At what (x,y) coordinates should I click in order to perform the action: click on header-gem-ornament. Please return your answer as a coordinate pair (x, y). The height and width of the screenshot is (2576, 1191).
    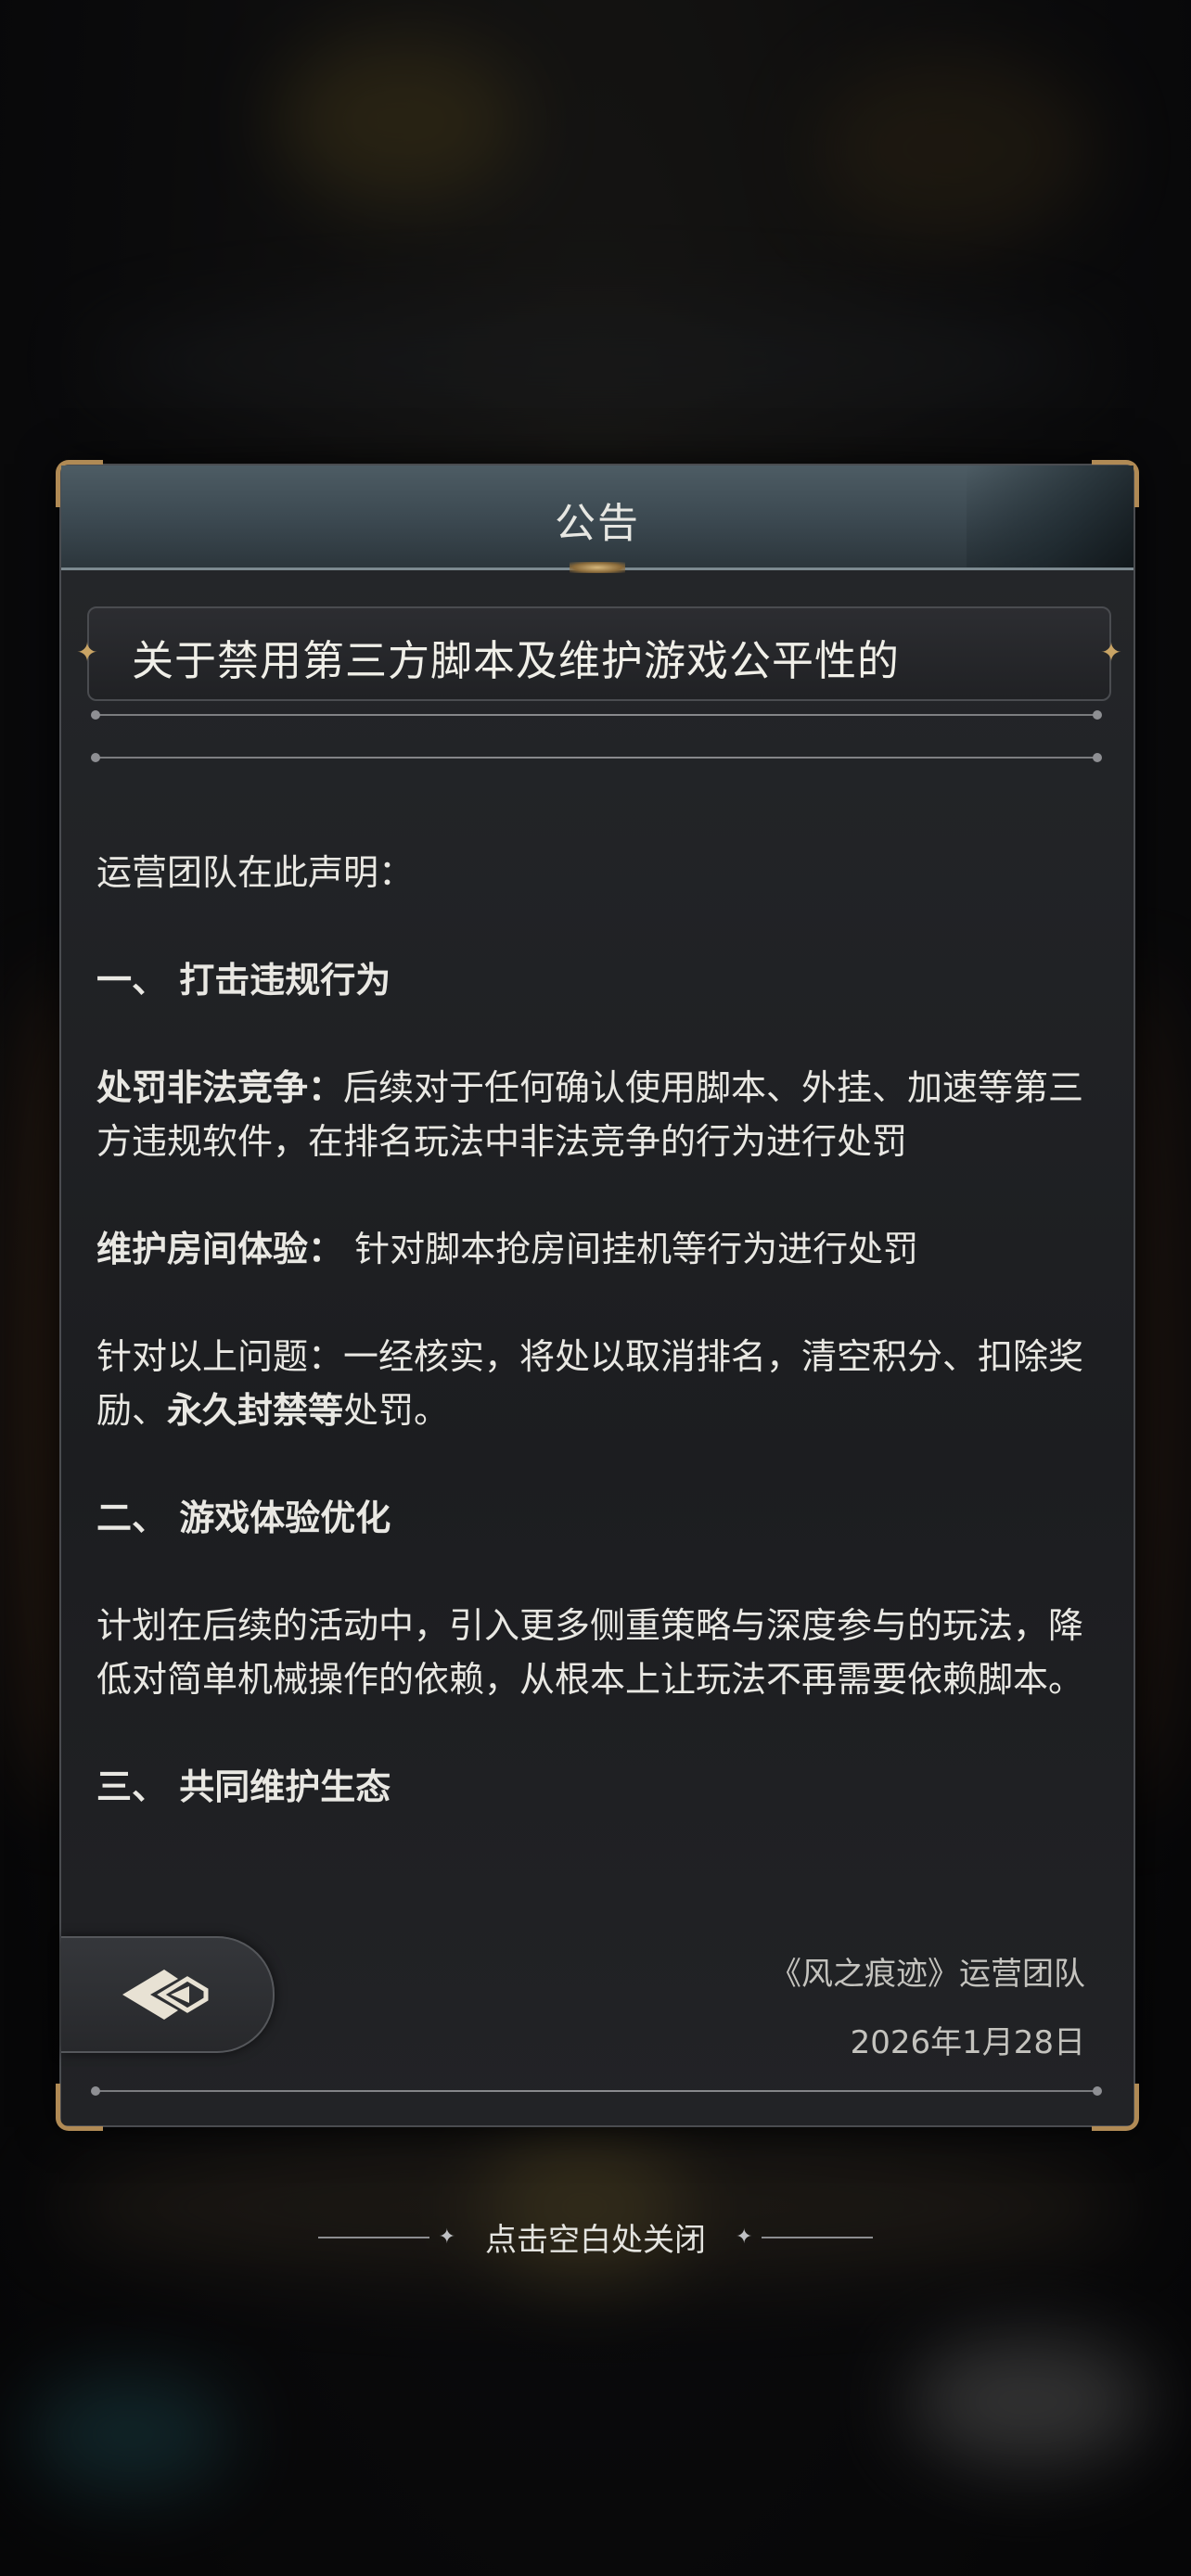
    Looking at the image, I should click on (597, 568).